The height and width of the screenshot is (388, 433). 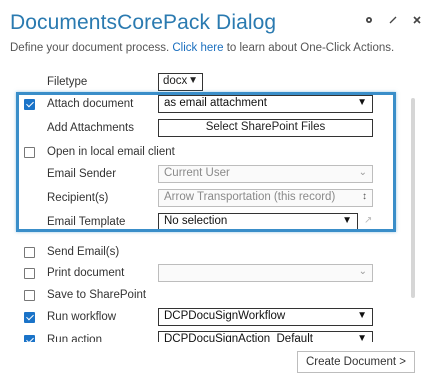 What do you see at coordinates (111, 152) in the screenshot?
I see `open-local-email-label: Open in local email client` at bounding box center [111, 152].